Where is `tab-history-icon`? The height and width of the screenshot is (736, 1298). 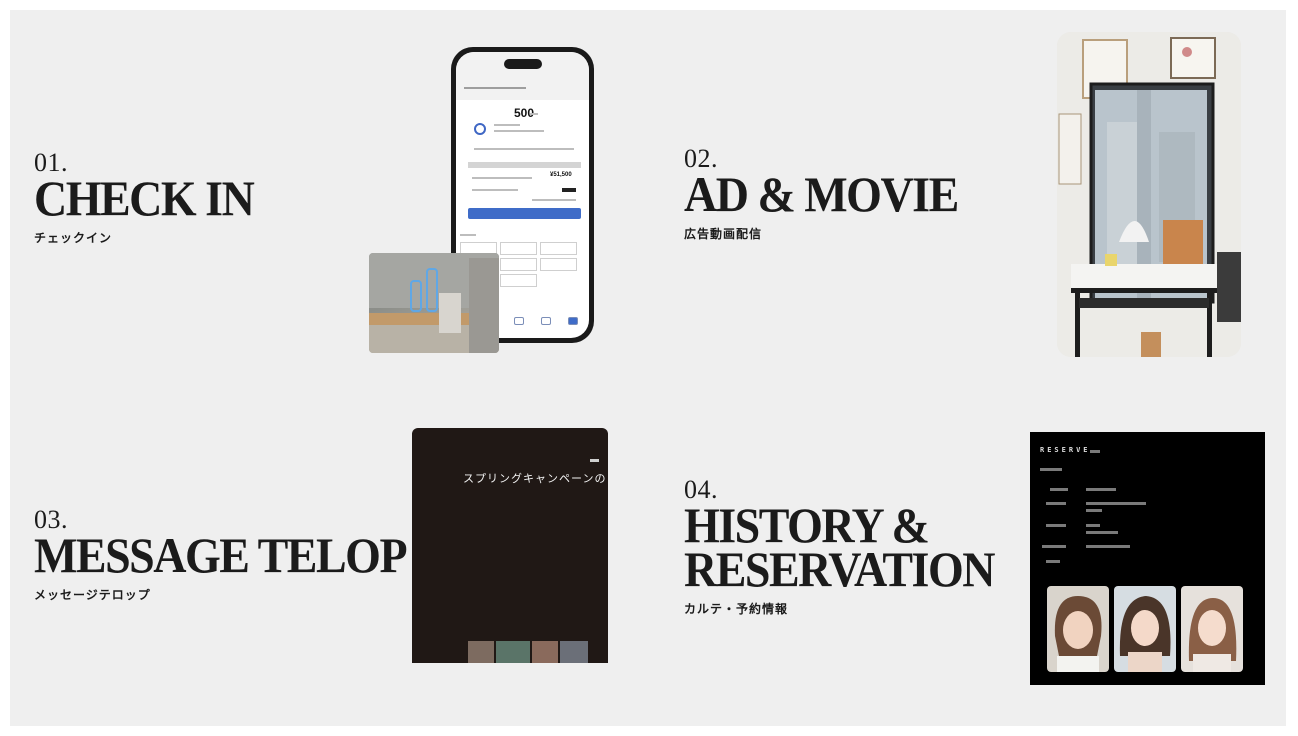
tab-history-icon is located at coordinates (519, 321).